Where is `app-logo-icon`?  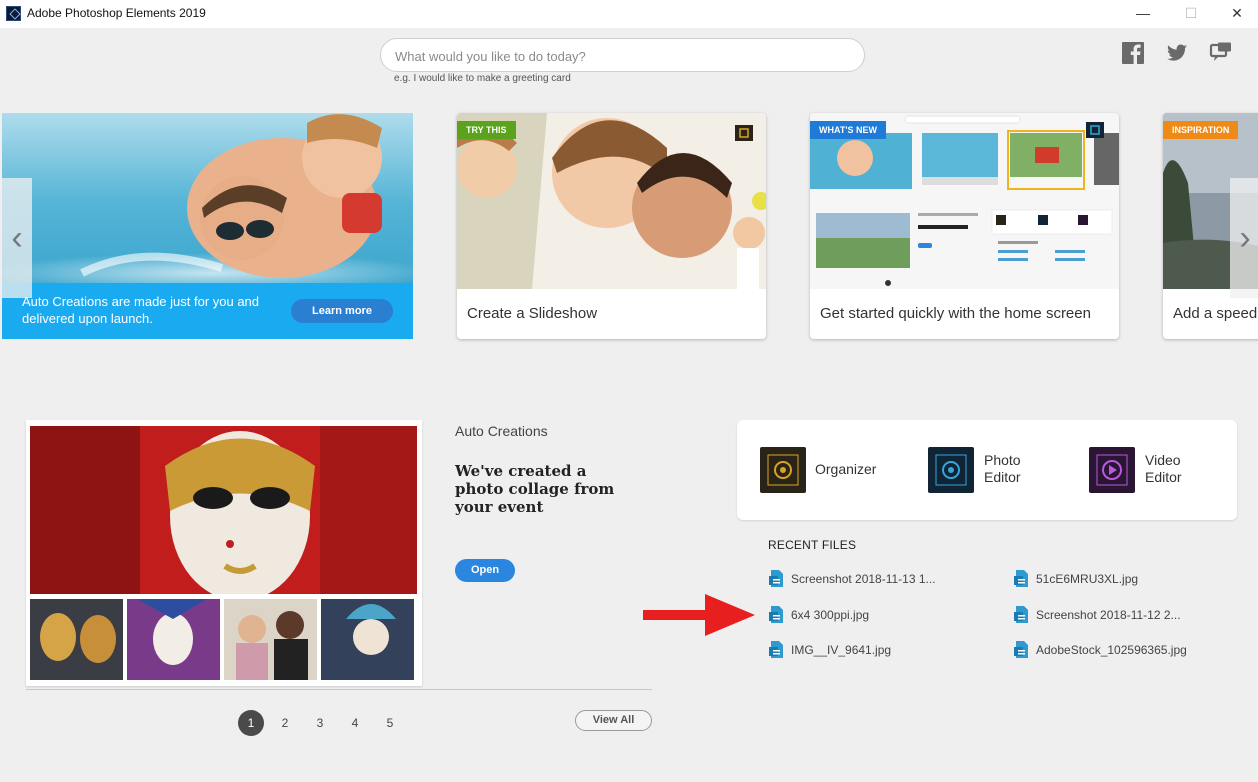 app-logo-icon is located at coordinates (13, 13).